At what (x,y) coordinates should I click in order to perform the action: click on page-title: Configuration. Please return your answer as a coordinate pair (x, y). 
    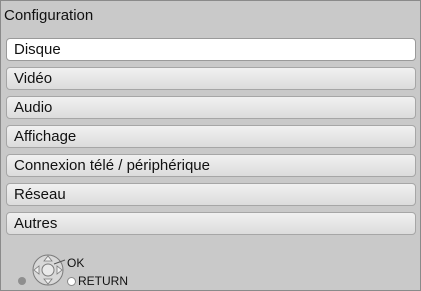
    Looking at the image, I should click on (49, 15).